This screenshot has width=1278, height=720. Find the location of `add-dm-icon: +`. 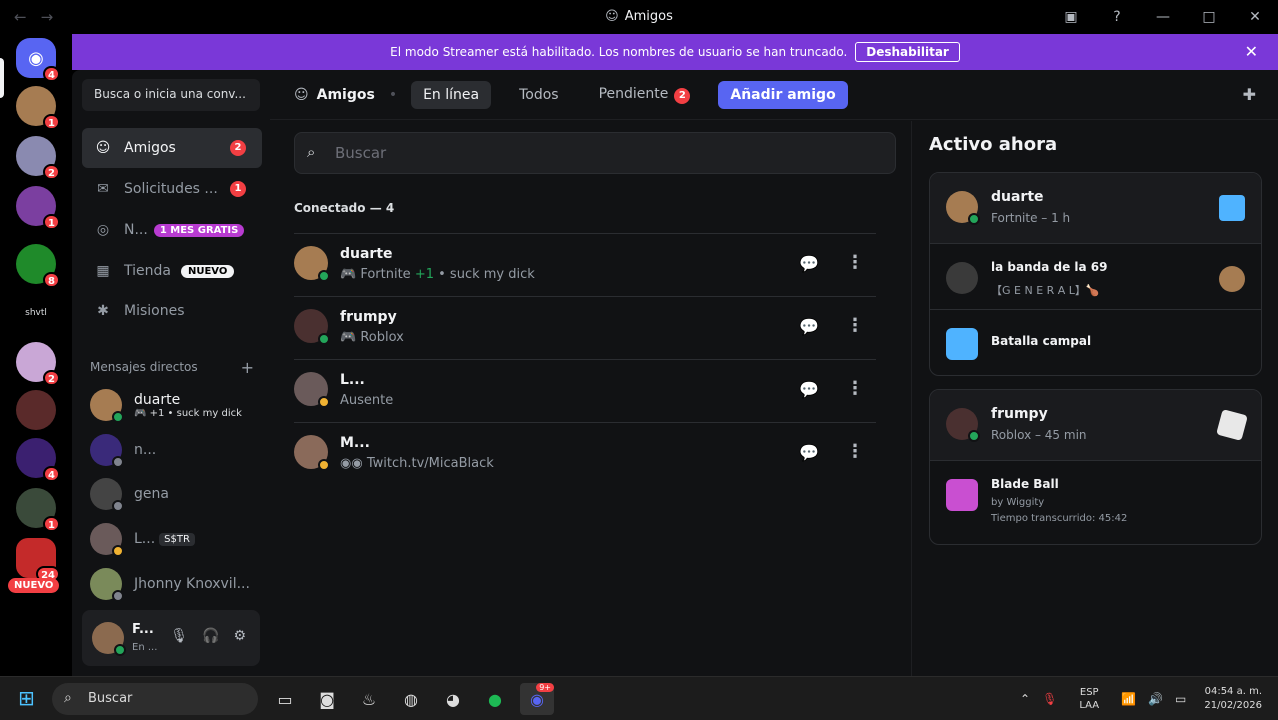

add-dm-icon: + is located at coordinates (247, 367).